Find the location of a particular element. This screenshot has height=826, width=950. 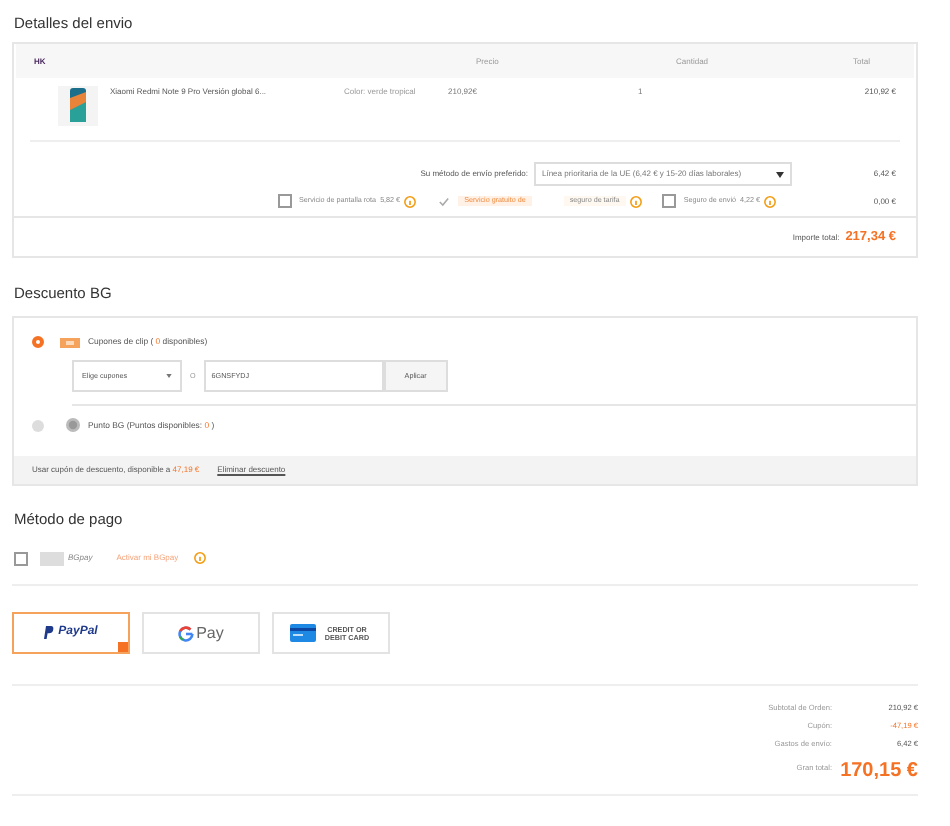

product-image is located at coordinates (78, 106).